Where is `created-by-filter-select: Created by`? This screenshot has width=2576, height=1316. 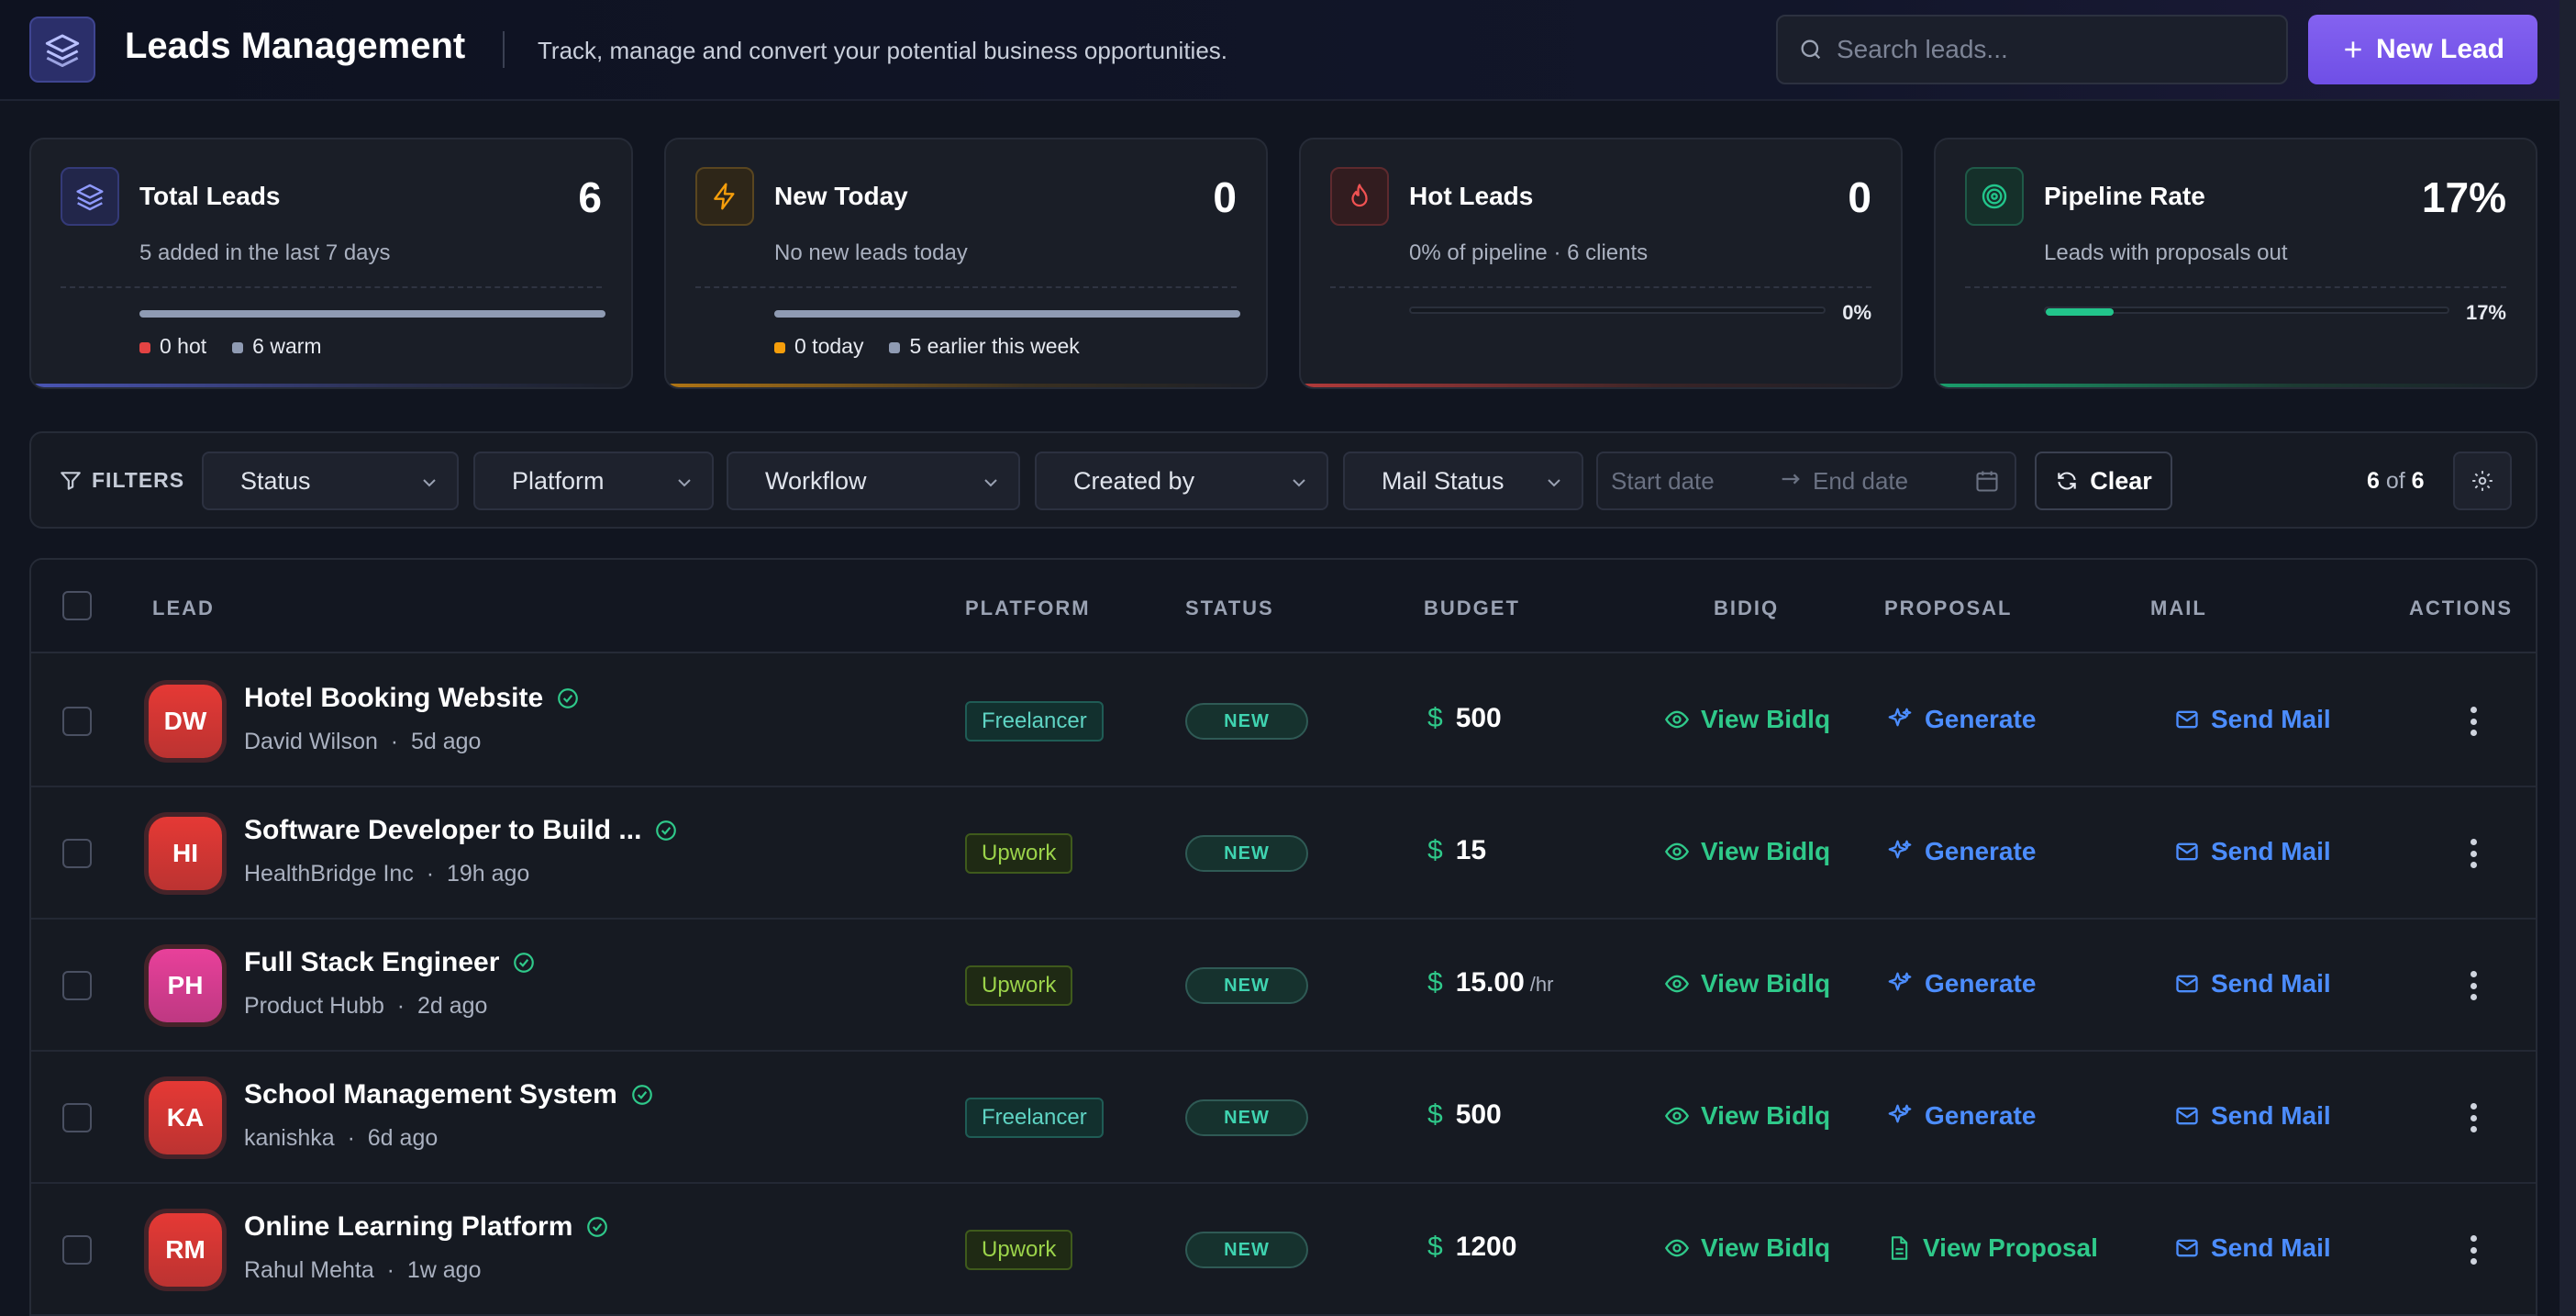
created-by-filter-select: Created by is located at coordinates (1181, 481).